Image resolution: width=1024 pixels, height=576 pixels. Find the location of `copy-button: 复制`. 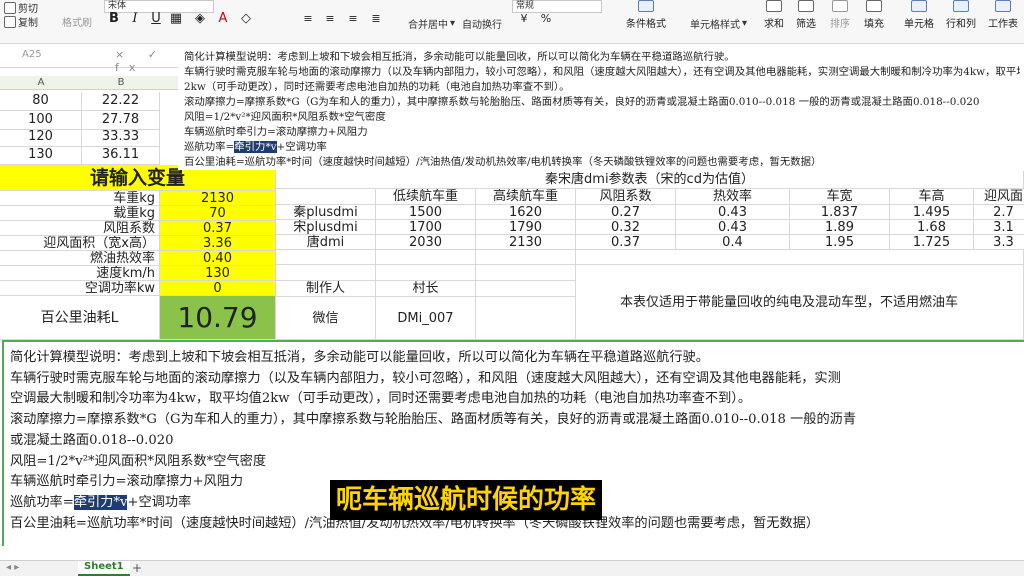

copy-button: 复制 is located at coordinates (21, 21).